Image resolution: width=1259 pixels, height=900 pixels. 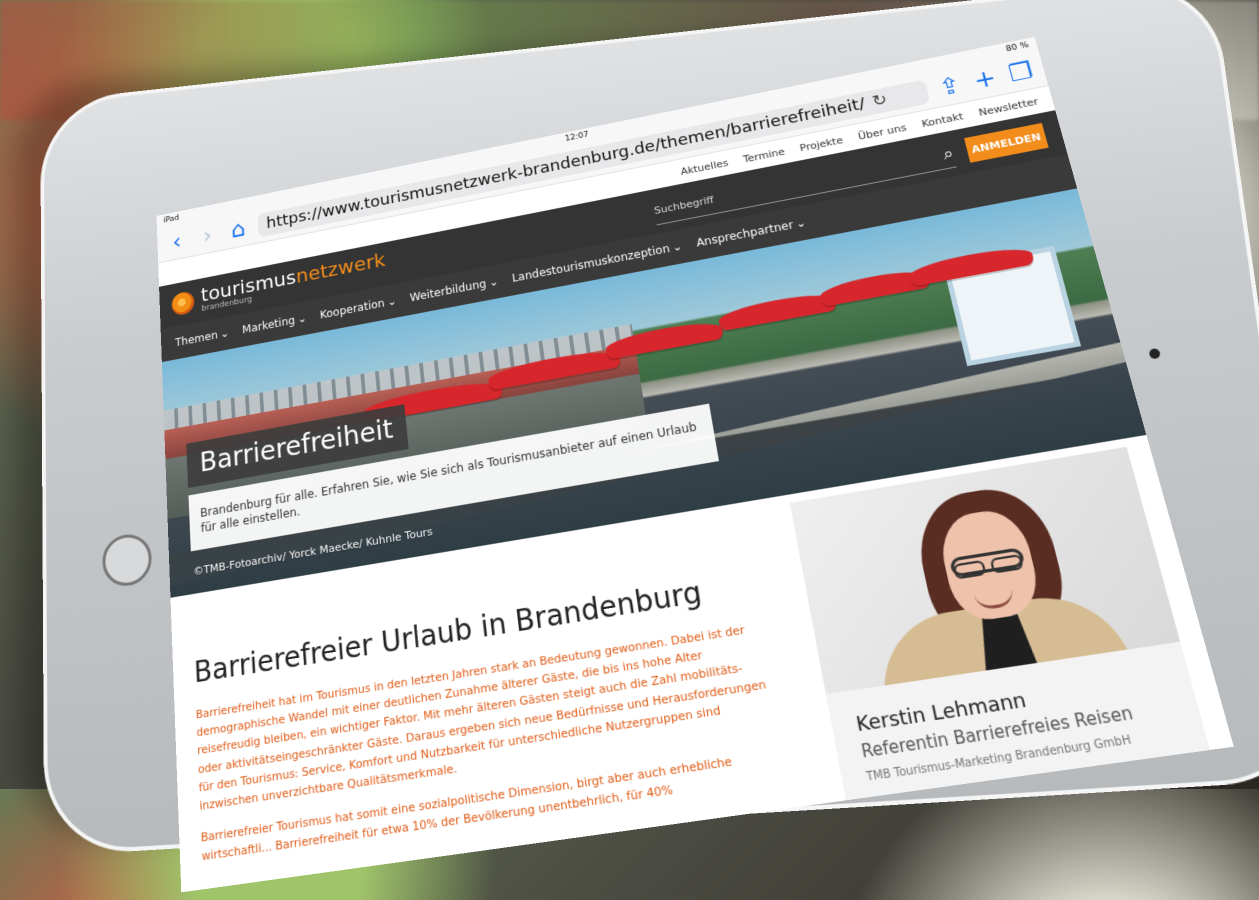 I want to click on top-link-ueber-uns: Über uns, so click(x=882, y=131).